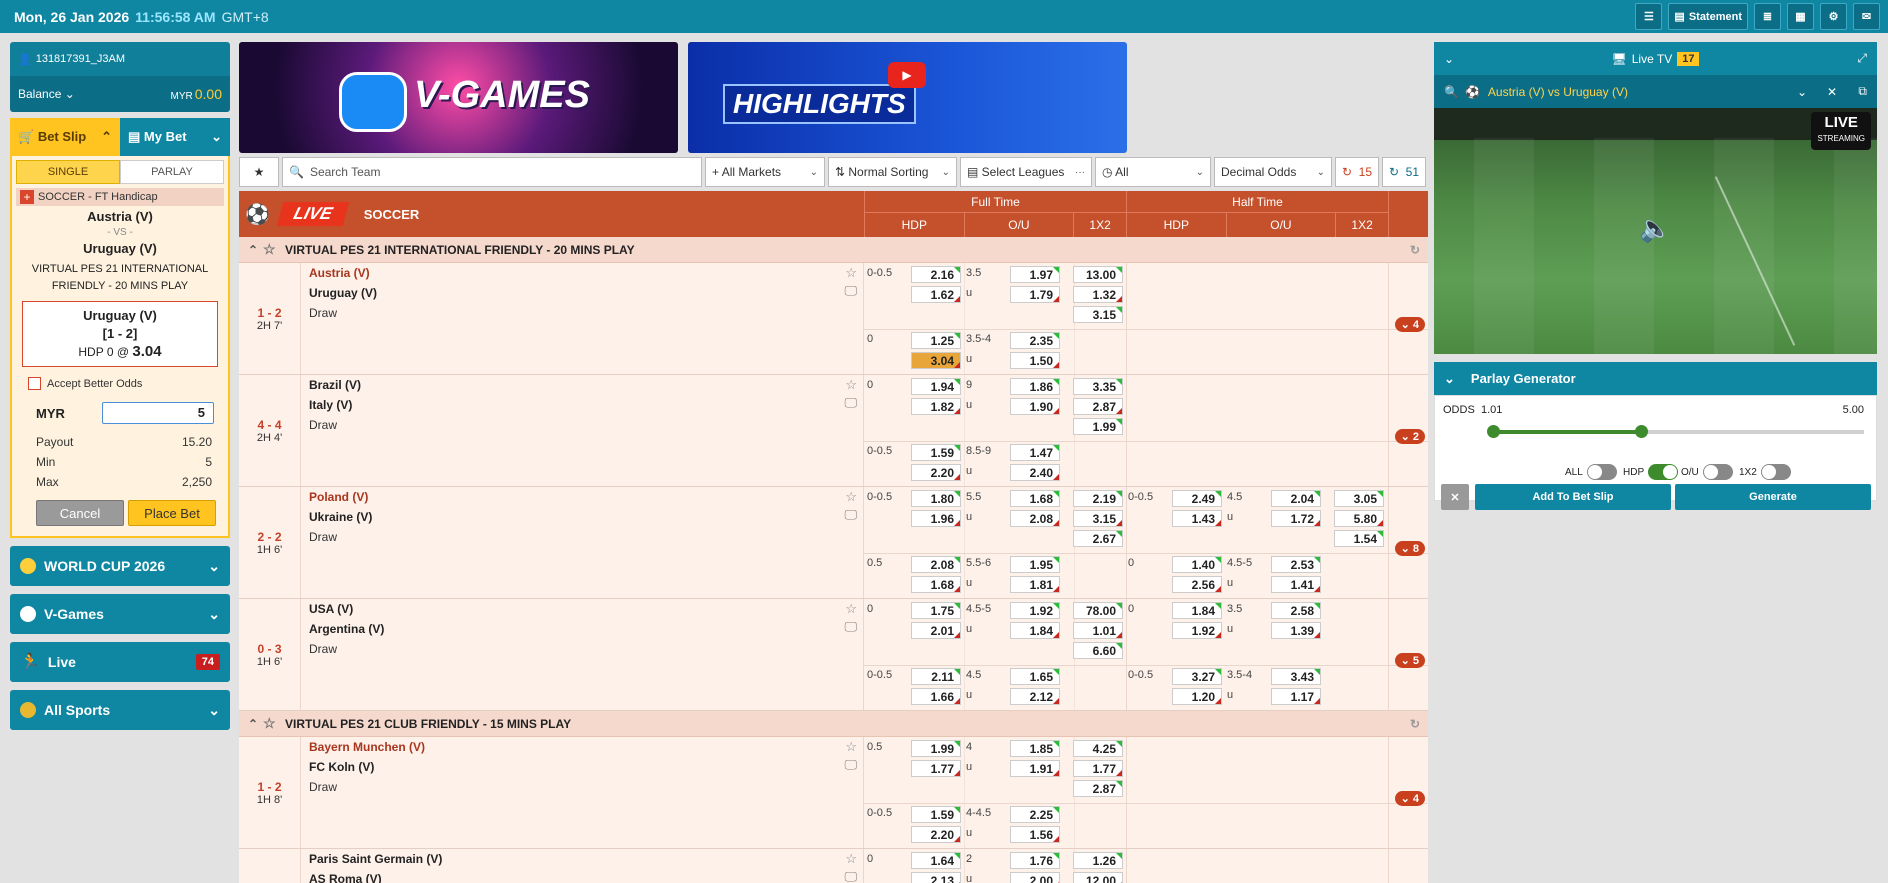 The height and width of the screenshot is (883, 1888). What do you see at coordinates (1359, 518) in the screenshot?
I see `odds-button: 5.80` at bounding box center [1359, 518].